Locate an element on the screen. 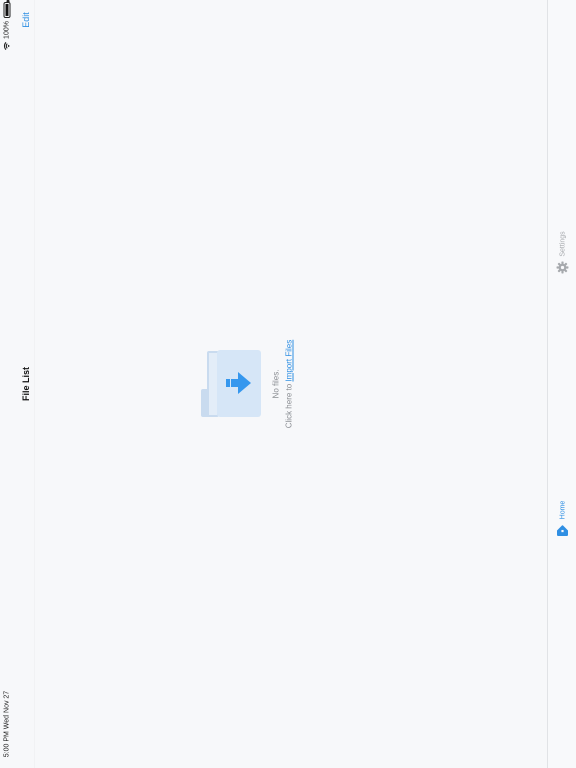 Image resolution: width=576 pixels, height=768 pixels. battery-percent: 100% is located at coordinates (7, 30).